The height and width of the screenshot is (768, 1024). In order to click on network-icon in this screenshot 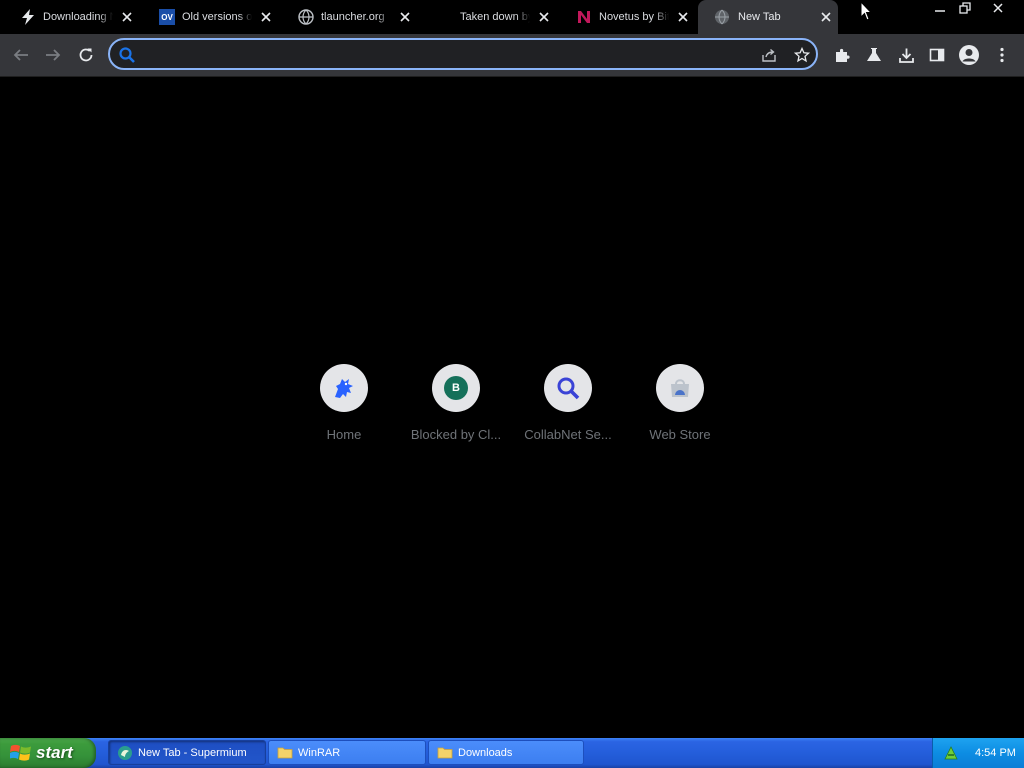, I will do `click(951, 753)`.